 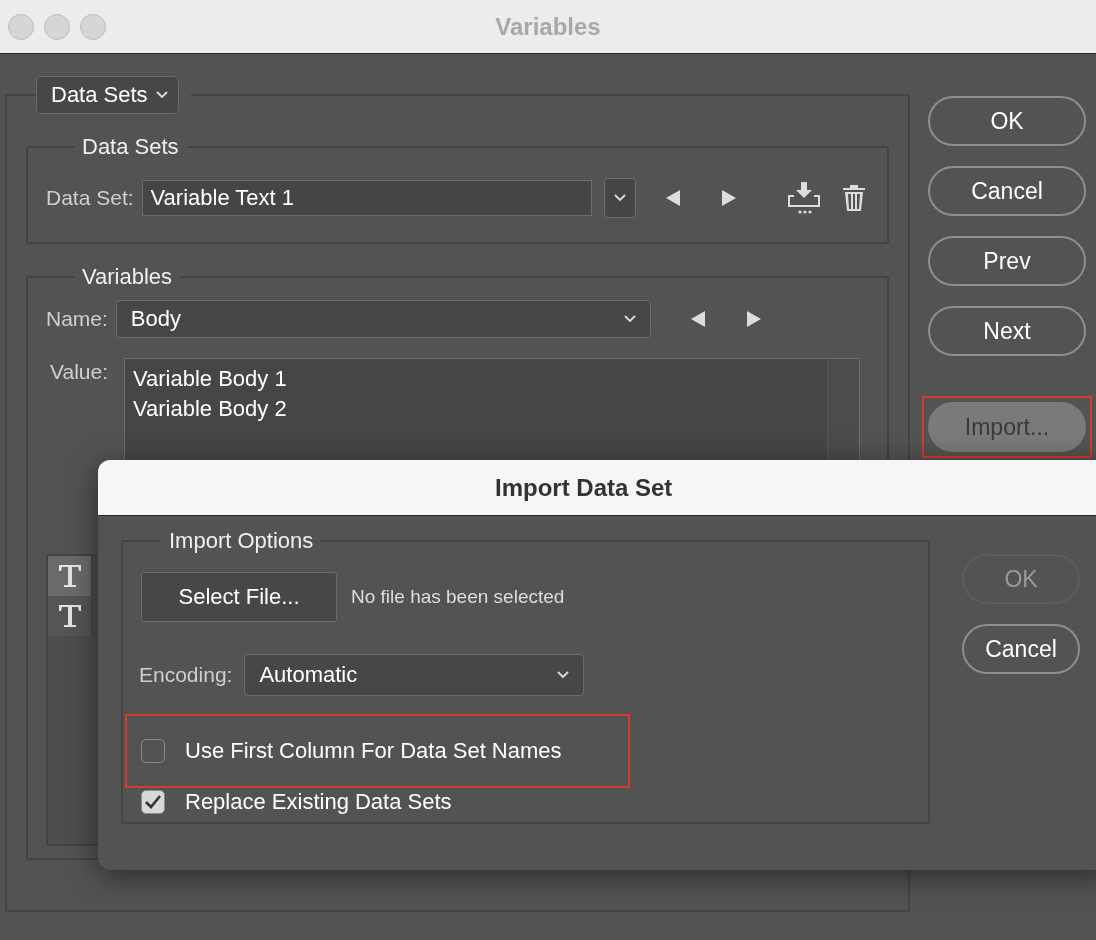 What do you see at coordinates (77, 319) in the screenshot?
I see `field-label: Name:` at bounding box center [77, 319].